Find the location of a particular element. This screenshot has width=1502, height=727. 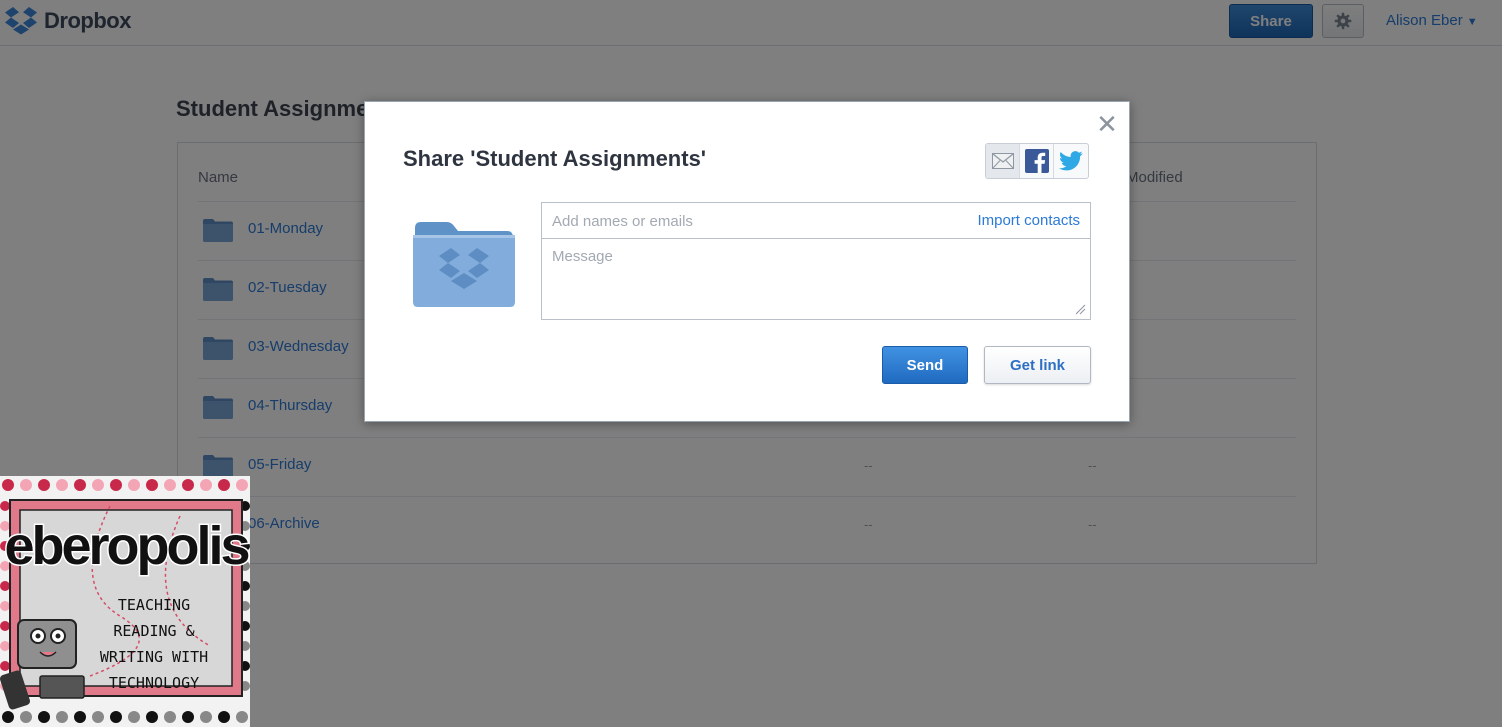

badge-tagline-line: TEACHING is located at coordinates (154, 605).